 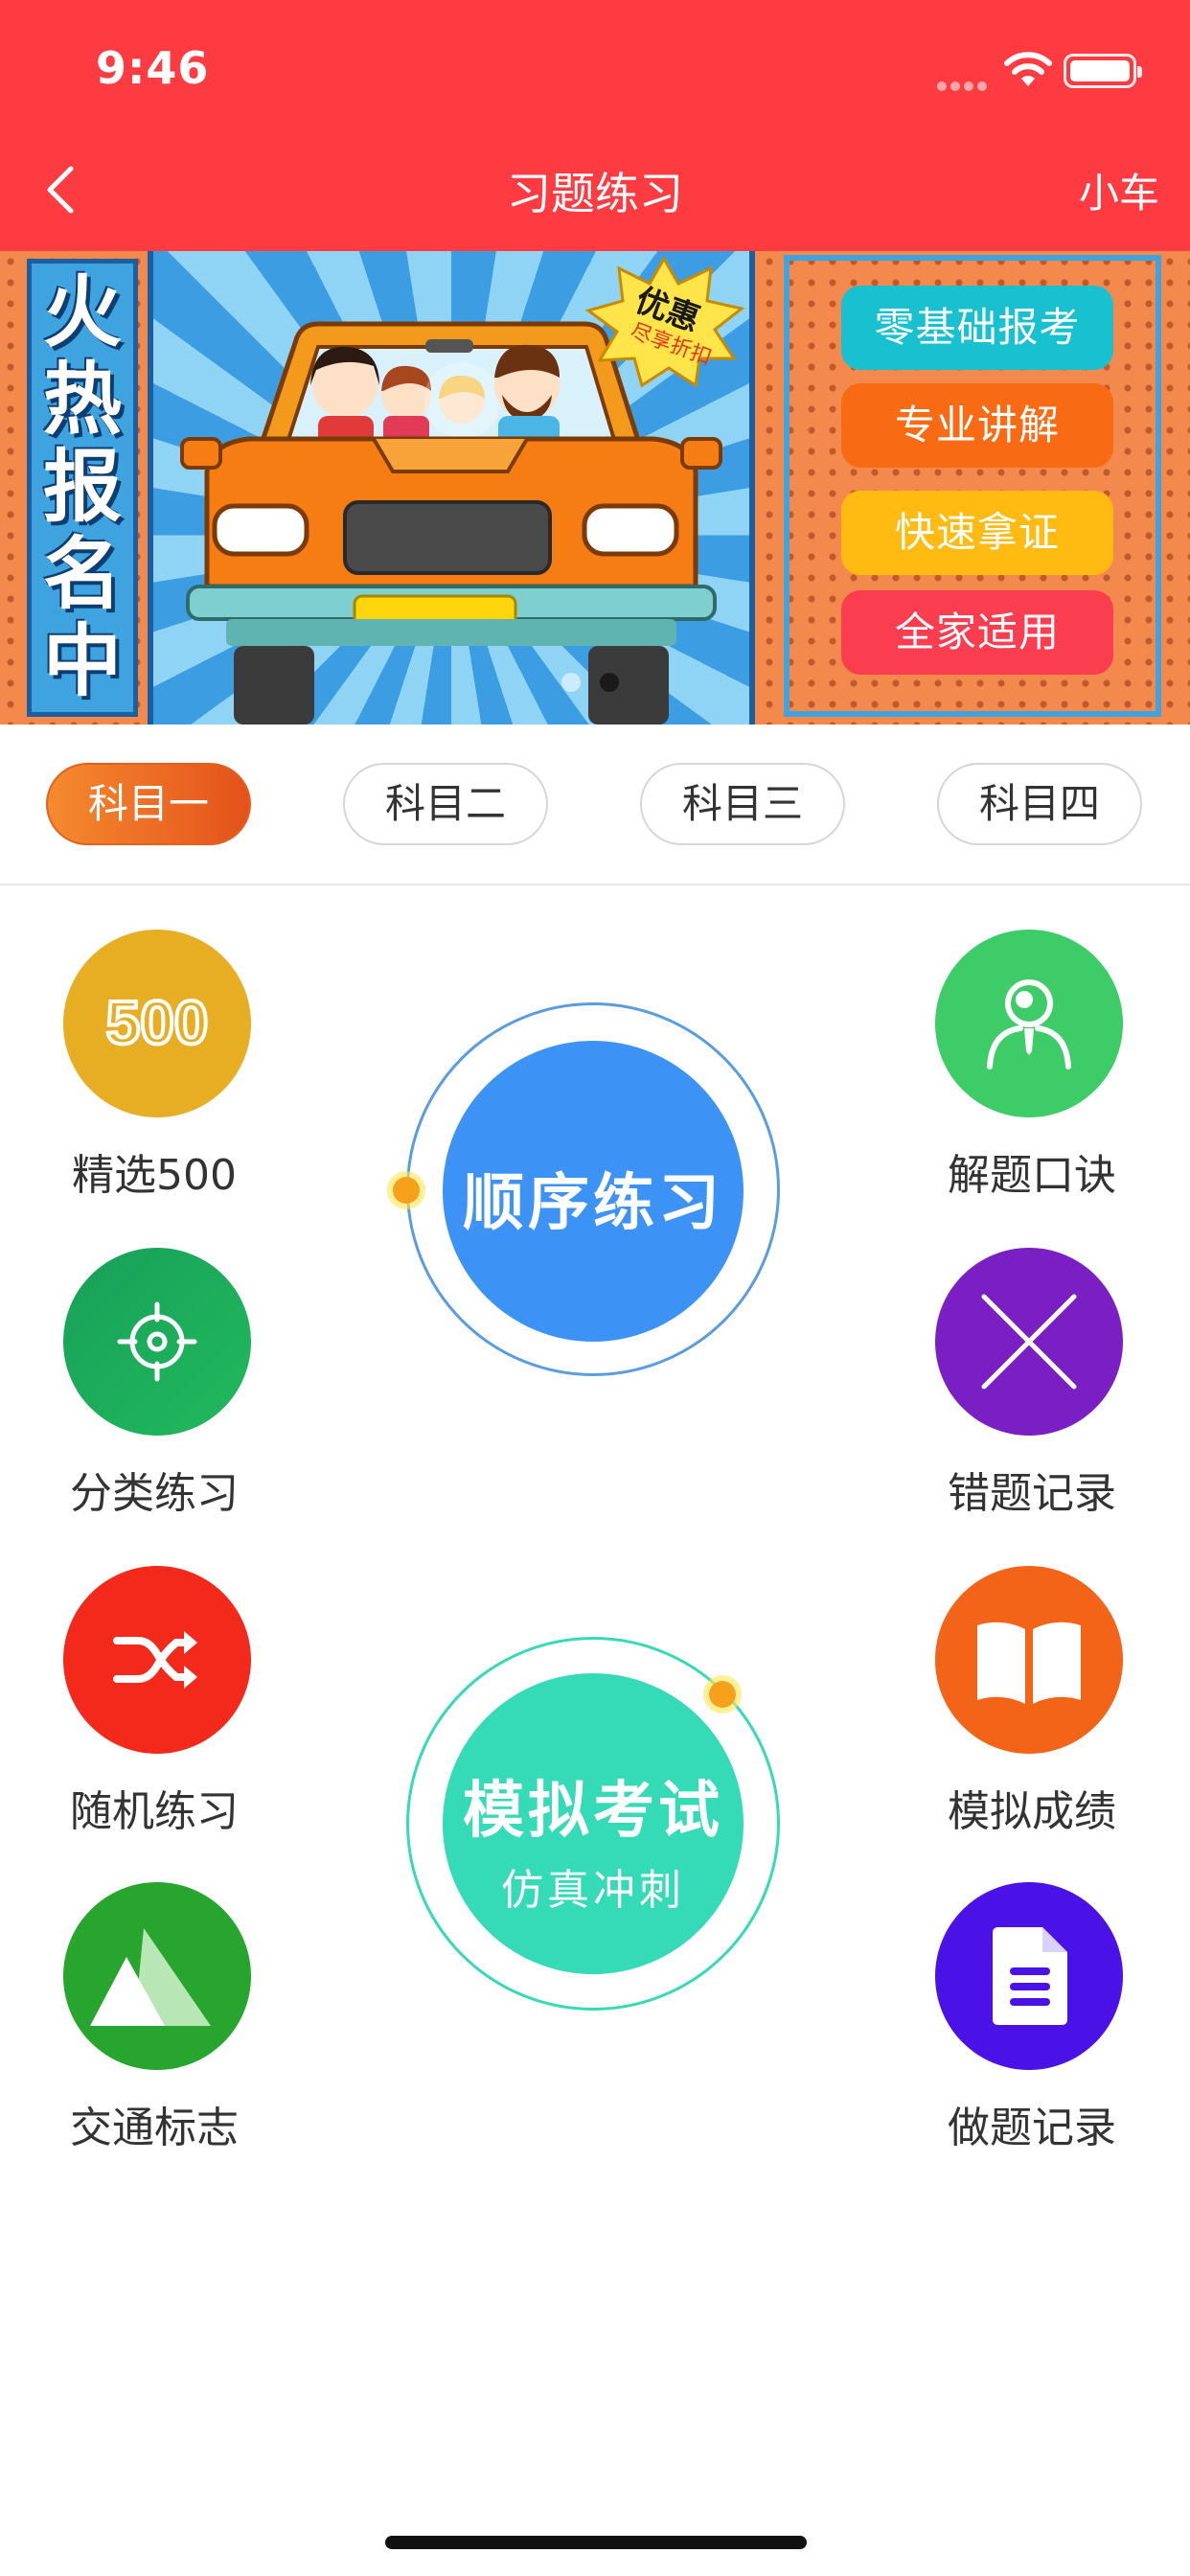 What do you see at coordinates (153, 68) in the screenshot?
I see `status-time: 9:46` at bounding box center [153, 68].